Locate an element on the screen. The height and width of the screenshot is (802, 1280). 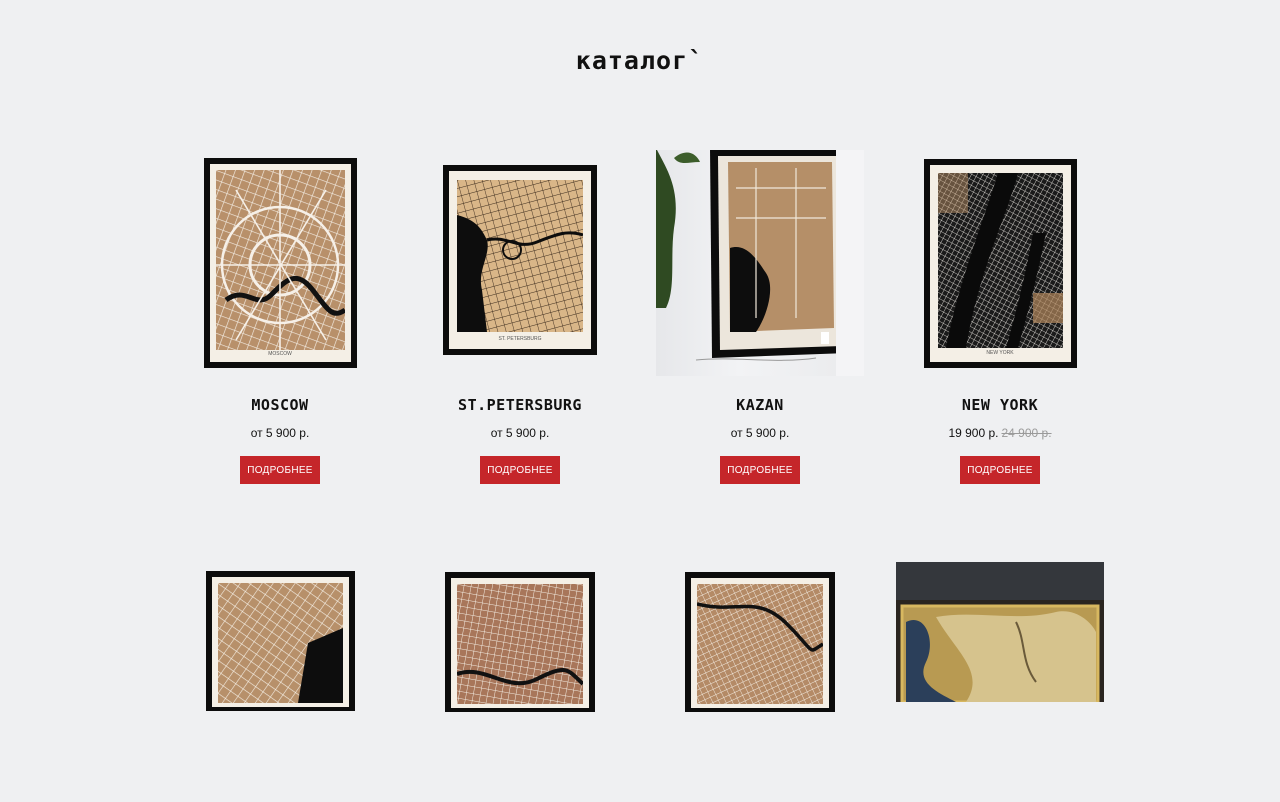
old-price: 24 900 р. is located at coordinates (1026, 433).